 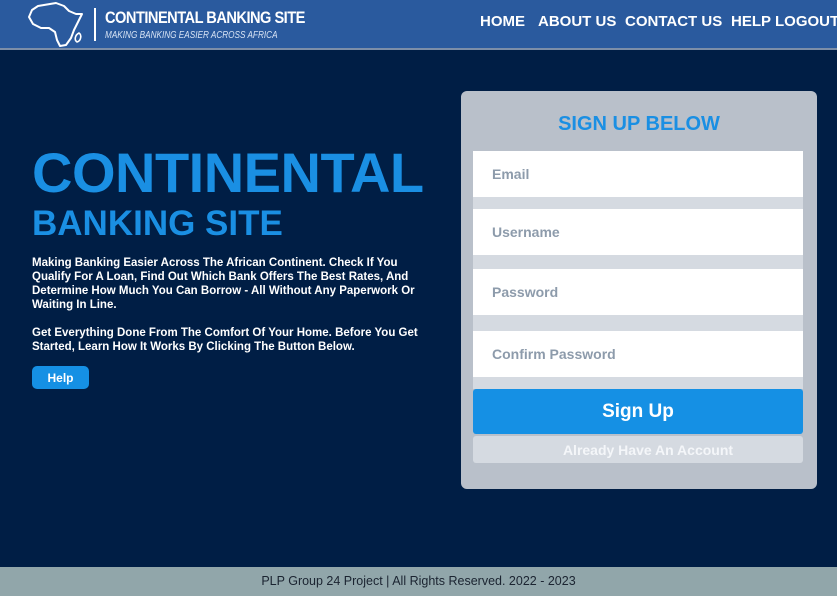 What do you see at coordinates (638, 411) in the screenshot?
I see `sign-up-button: Sign Up` at bounding box center [638, 411].